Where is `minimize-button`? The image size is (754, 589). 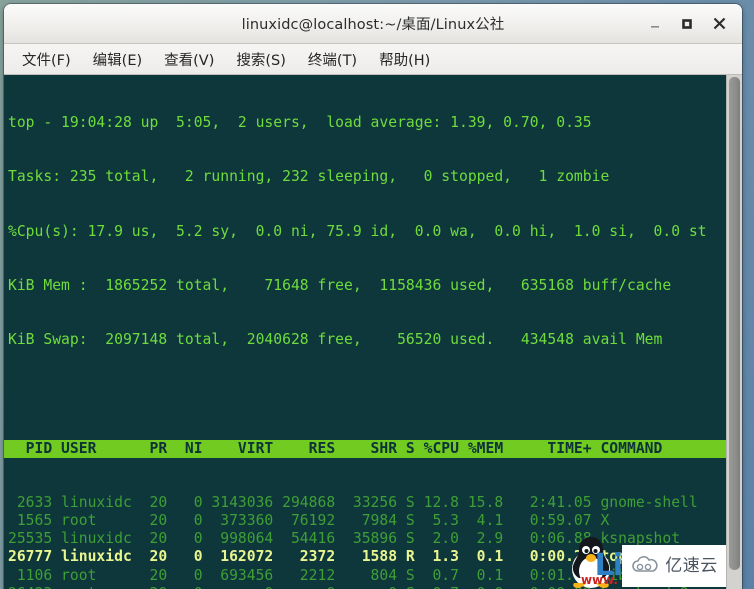
minimize-button is located at coordinates (655, 24).